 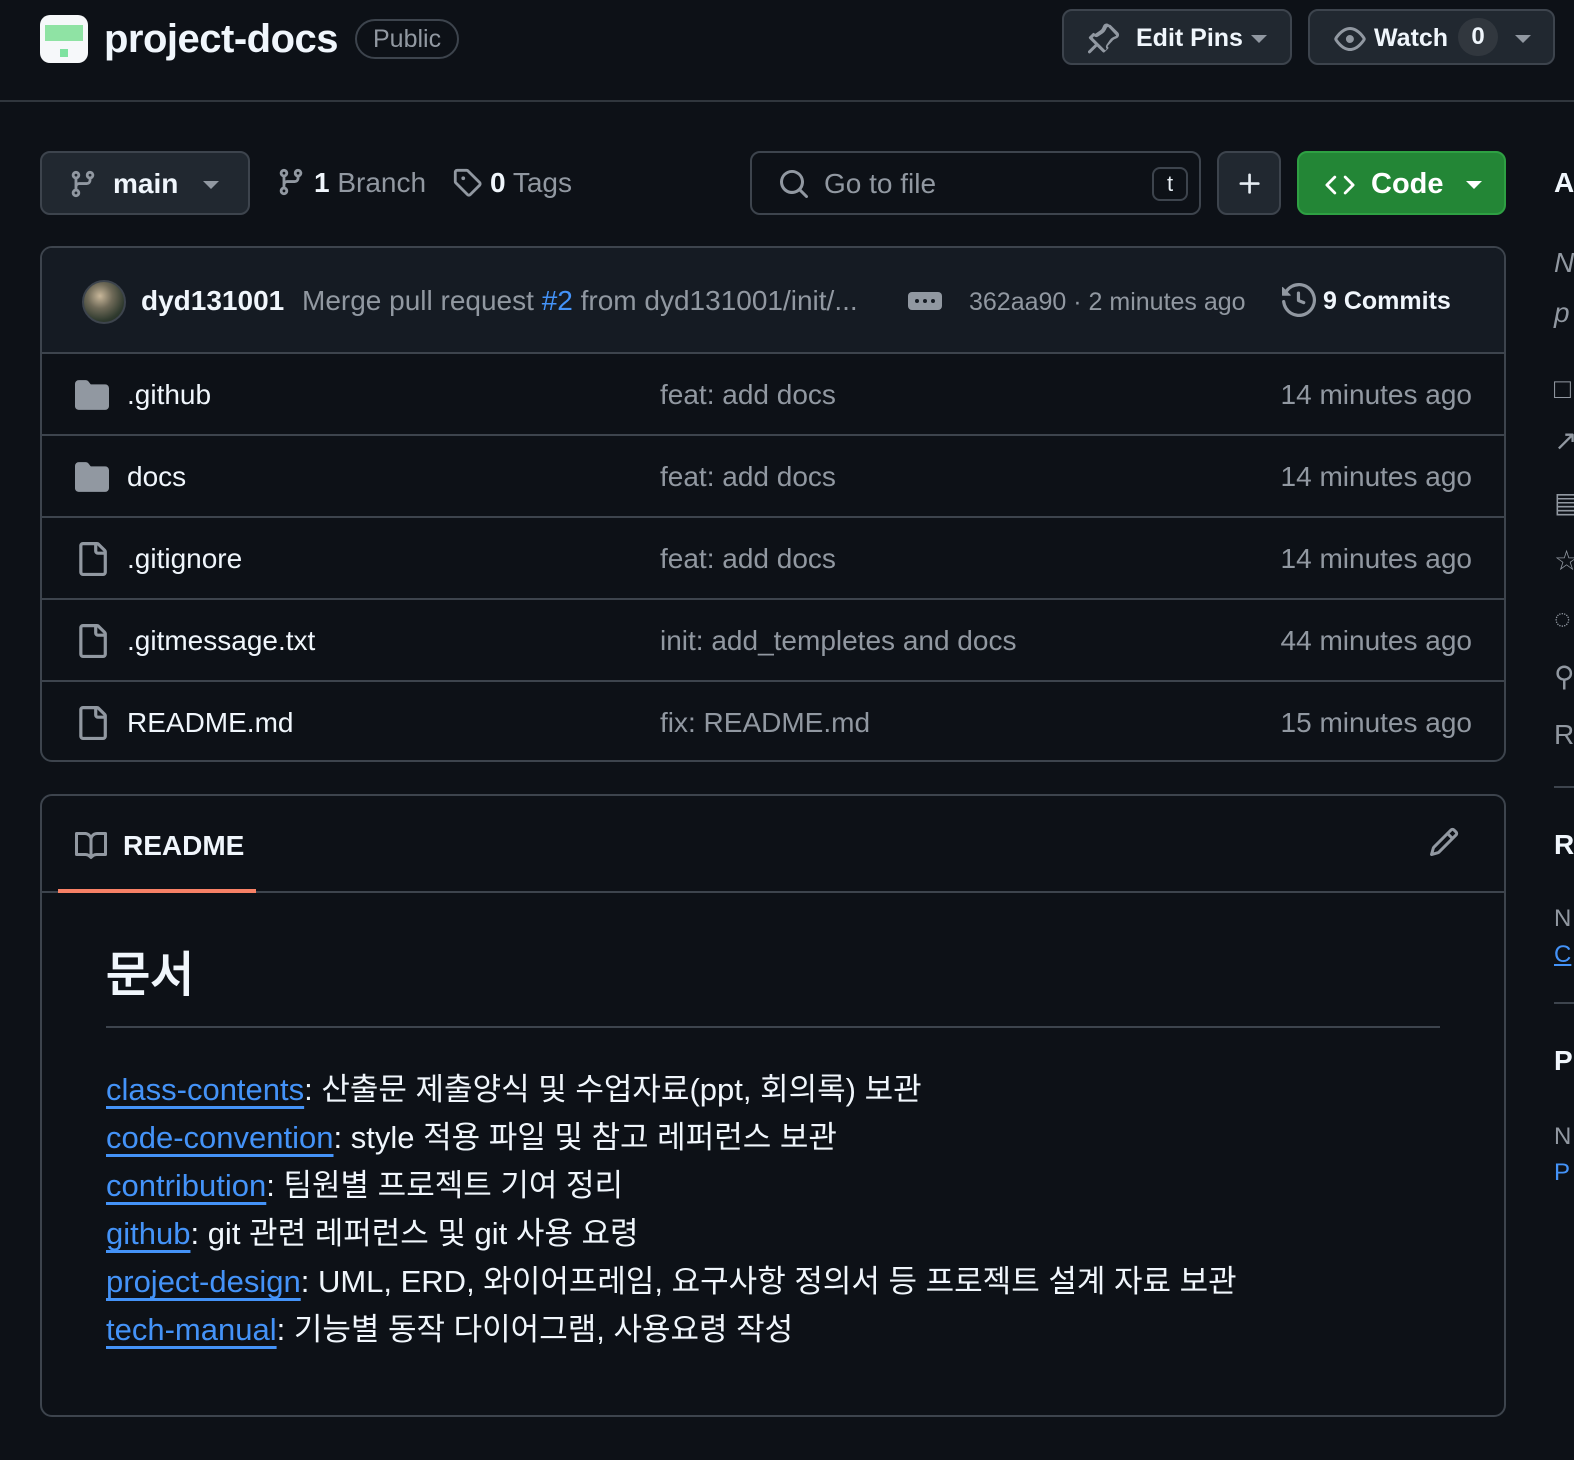 I want to click on file-name: README.md, so click(x=210, y=723).